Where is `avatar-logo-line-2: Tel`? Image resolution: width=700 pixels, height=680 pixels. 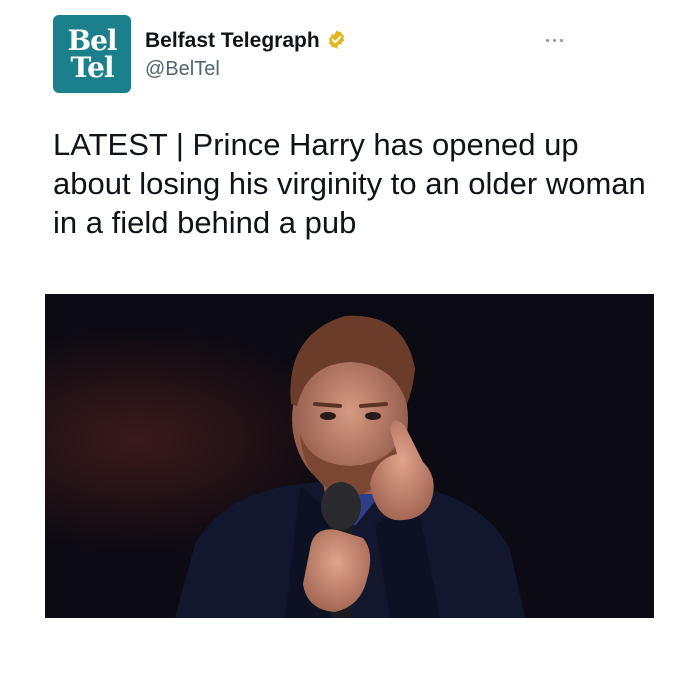 avatar-logo-line-2: Tel is located at coordinates (92, 67).